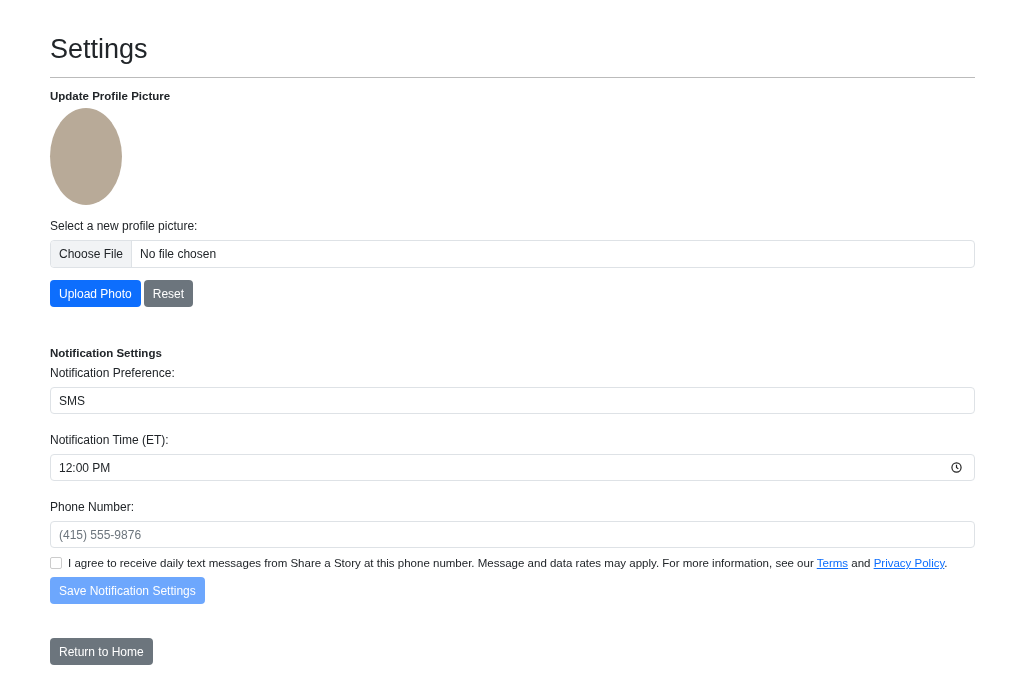 This screenshot has height=690, width=1024. I want to click on field-label: Notification Time (ET):, so click(110, 440).